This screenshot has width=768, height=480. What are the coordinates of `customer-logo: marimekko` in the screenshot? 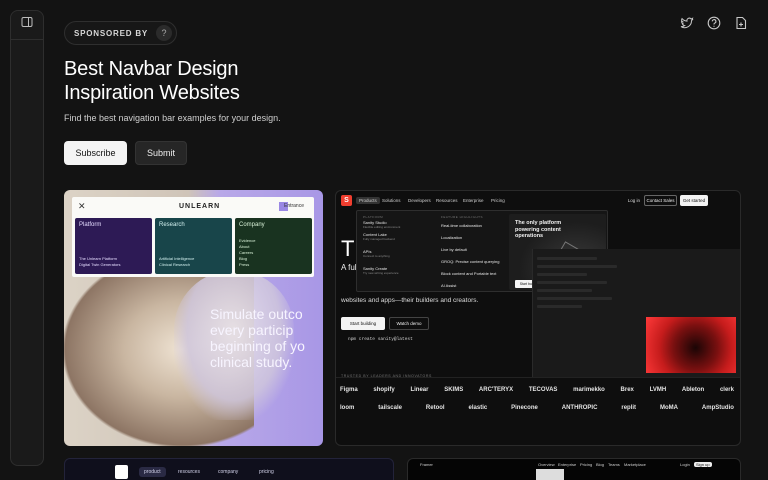 It's located at (589, 390).